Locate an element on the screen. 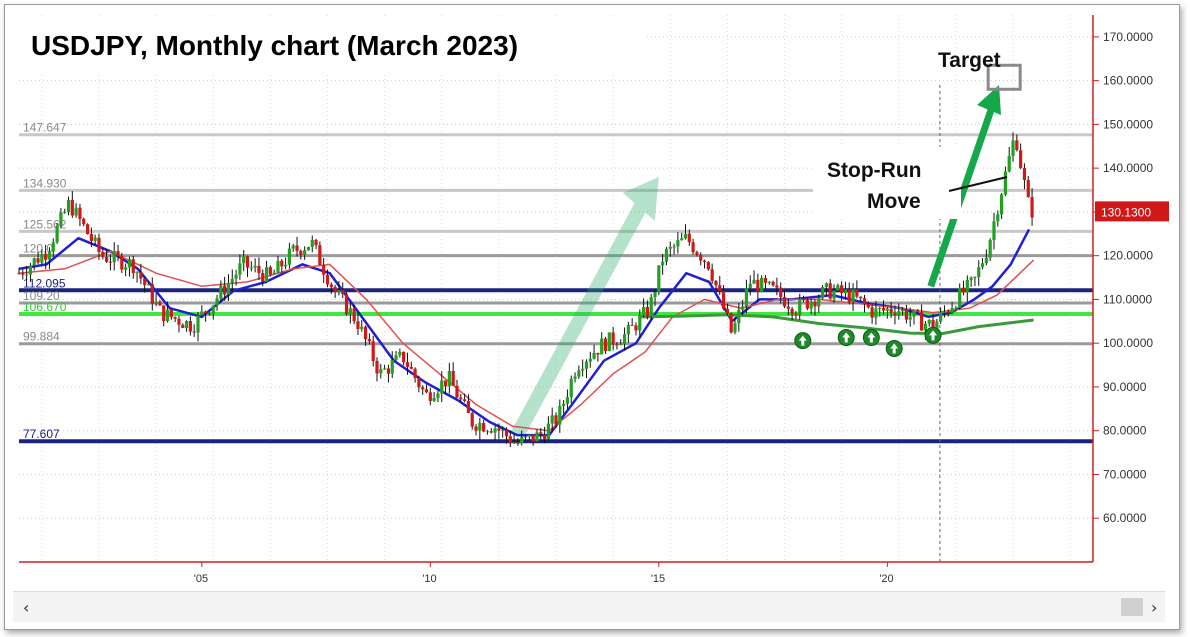 The height and width of the screenshot is (637, 1190). x-tick-label: '05 is located at coordinates (201, 579).